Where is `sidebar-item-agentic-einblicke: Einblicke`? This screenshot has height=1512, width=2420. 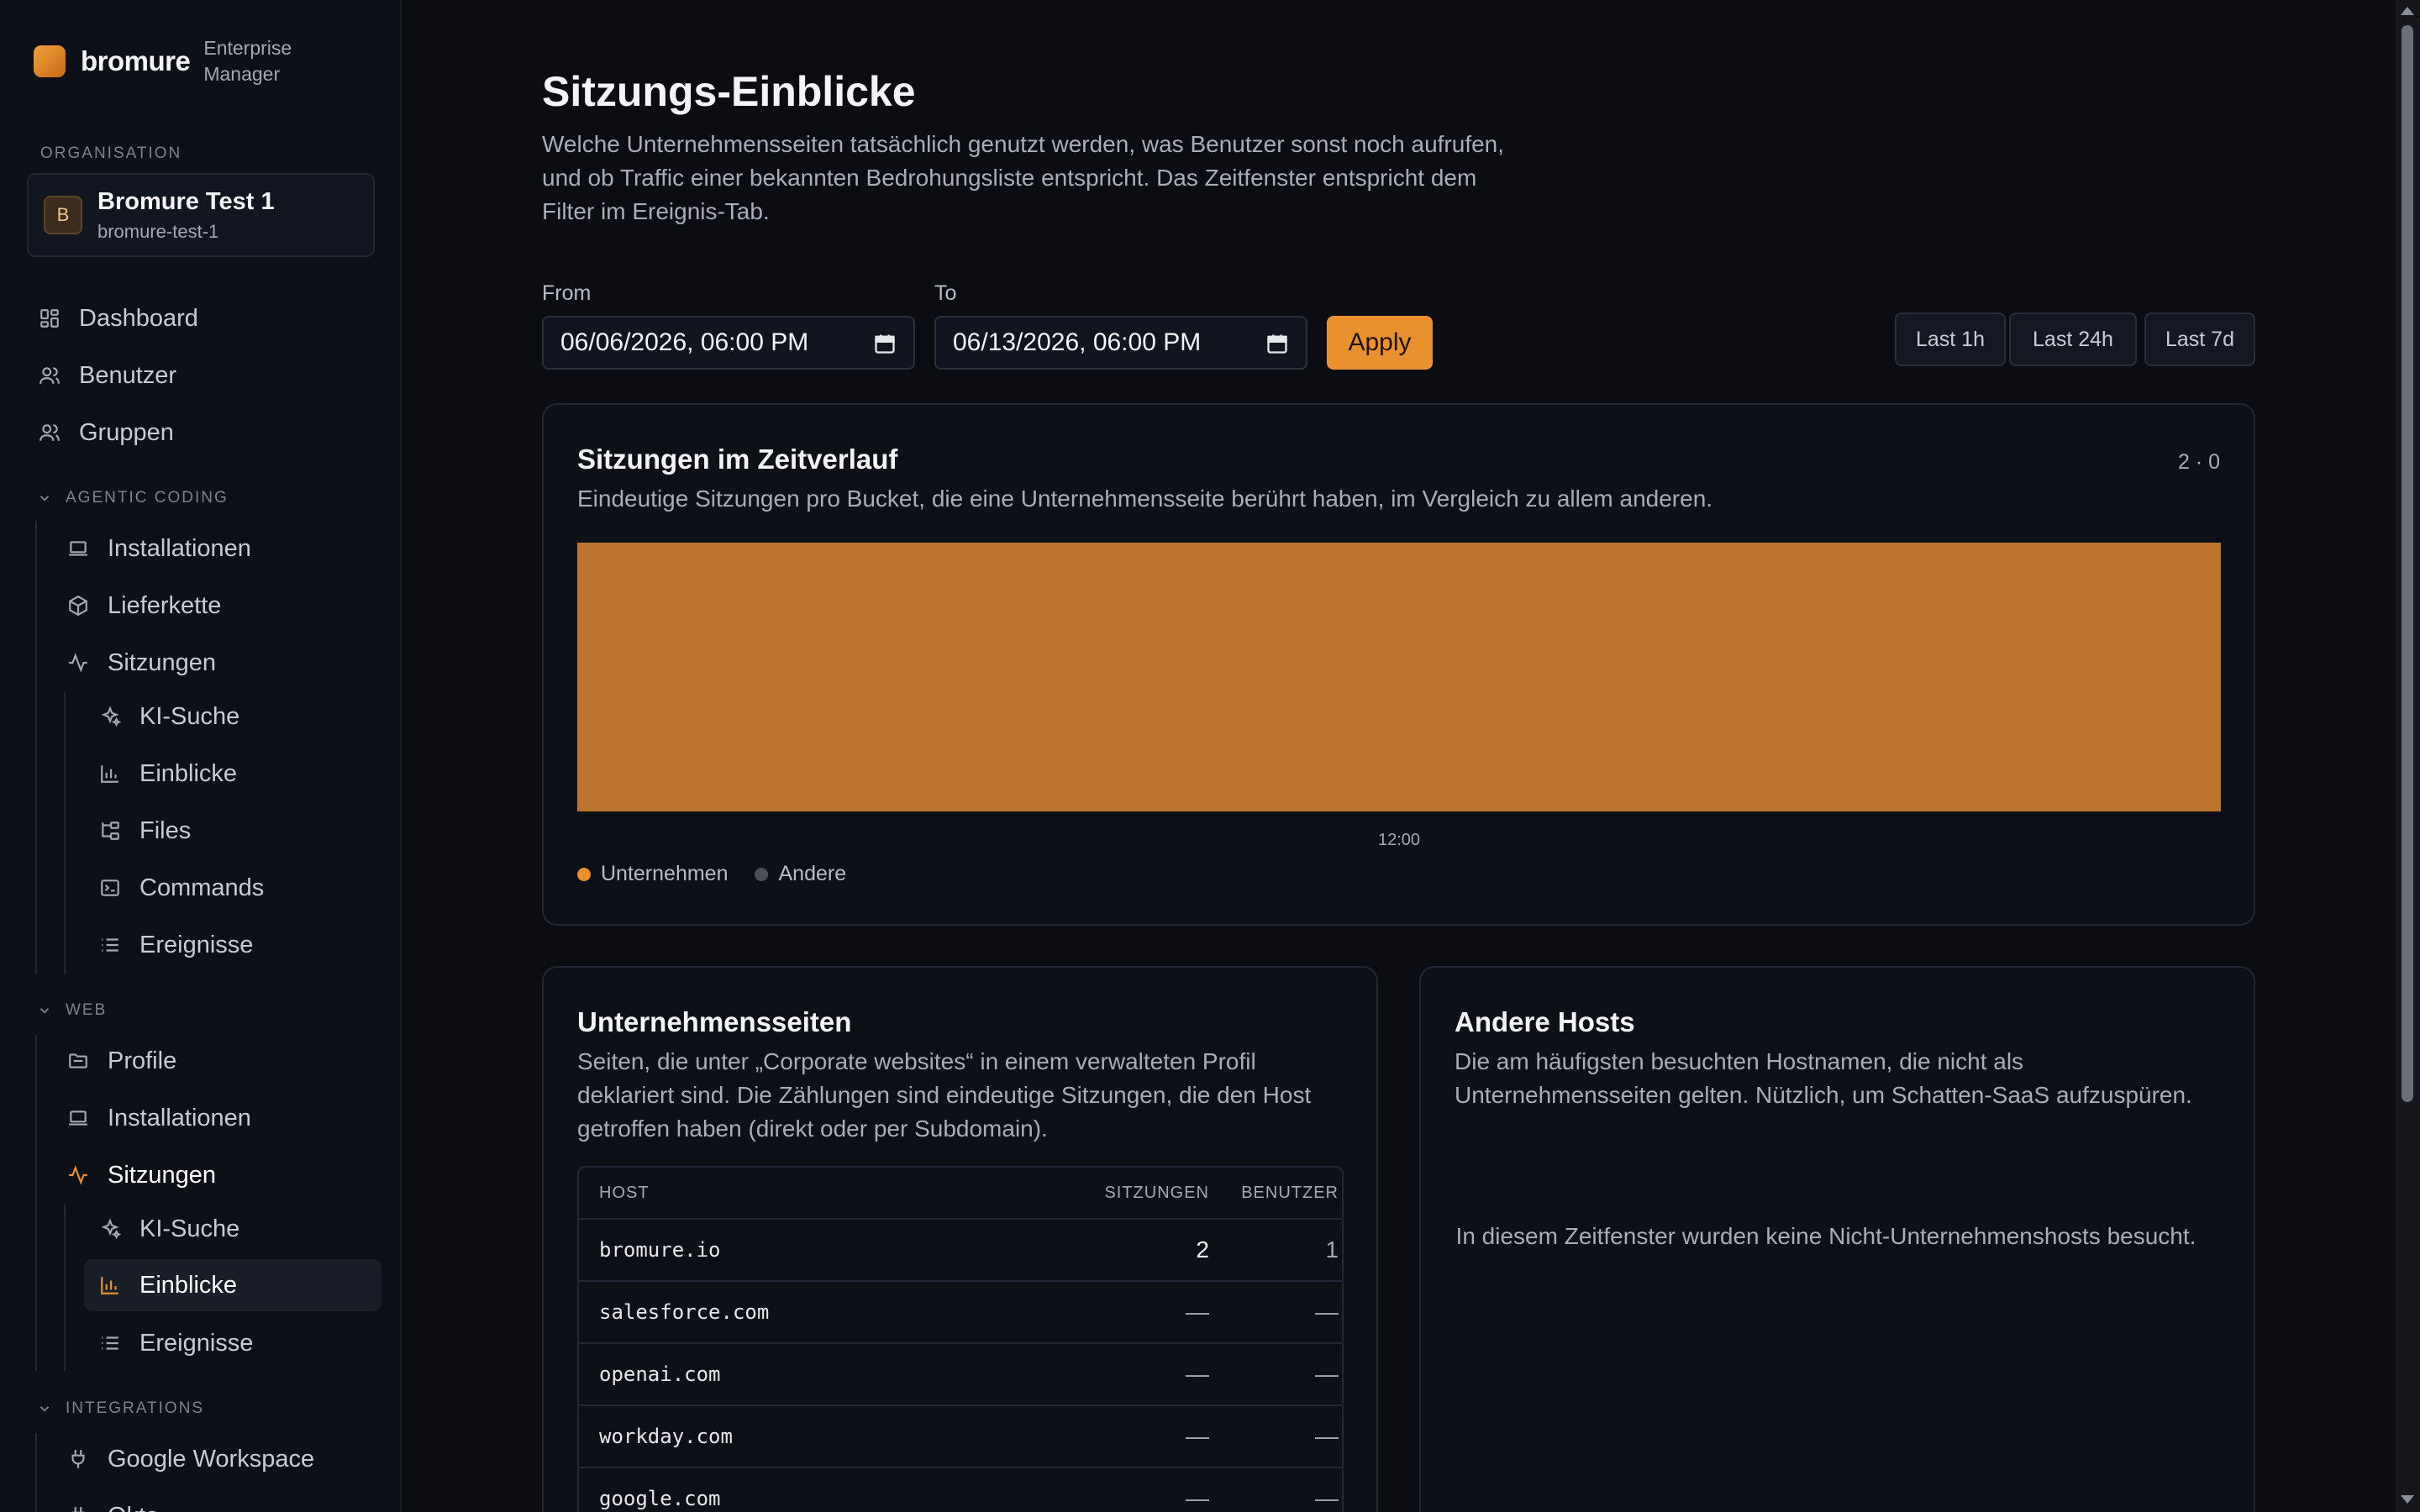
sidebar-item-agentic-einblicke: Einblicke is located at coordinates (167, 774).